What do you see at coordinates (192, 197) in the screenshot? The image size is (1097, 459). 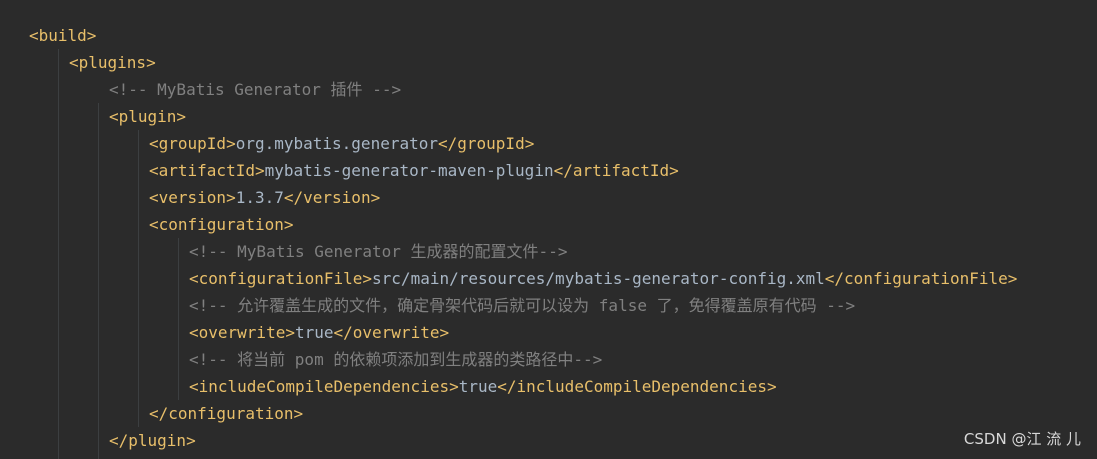 I see `xml-tag: <version>` at bounding box center [192, 197].